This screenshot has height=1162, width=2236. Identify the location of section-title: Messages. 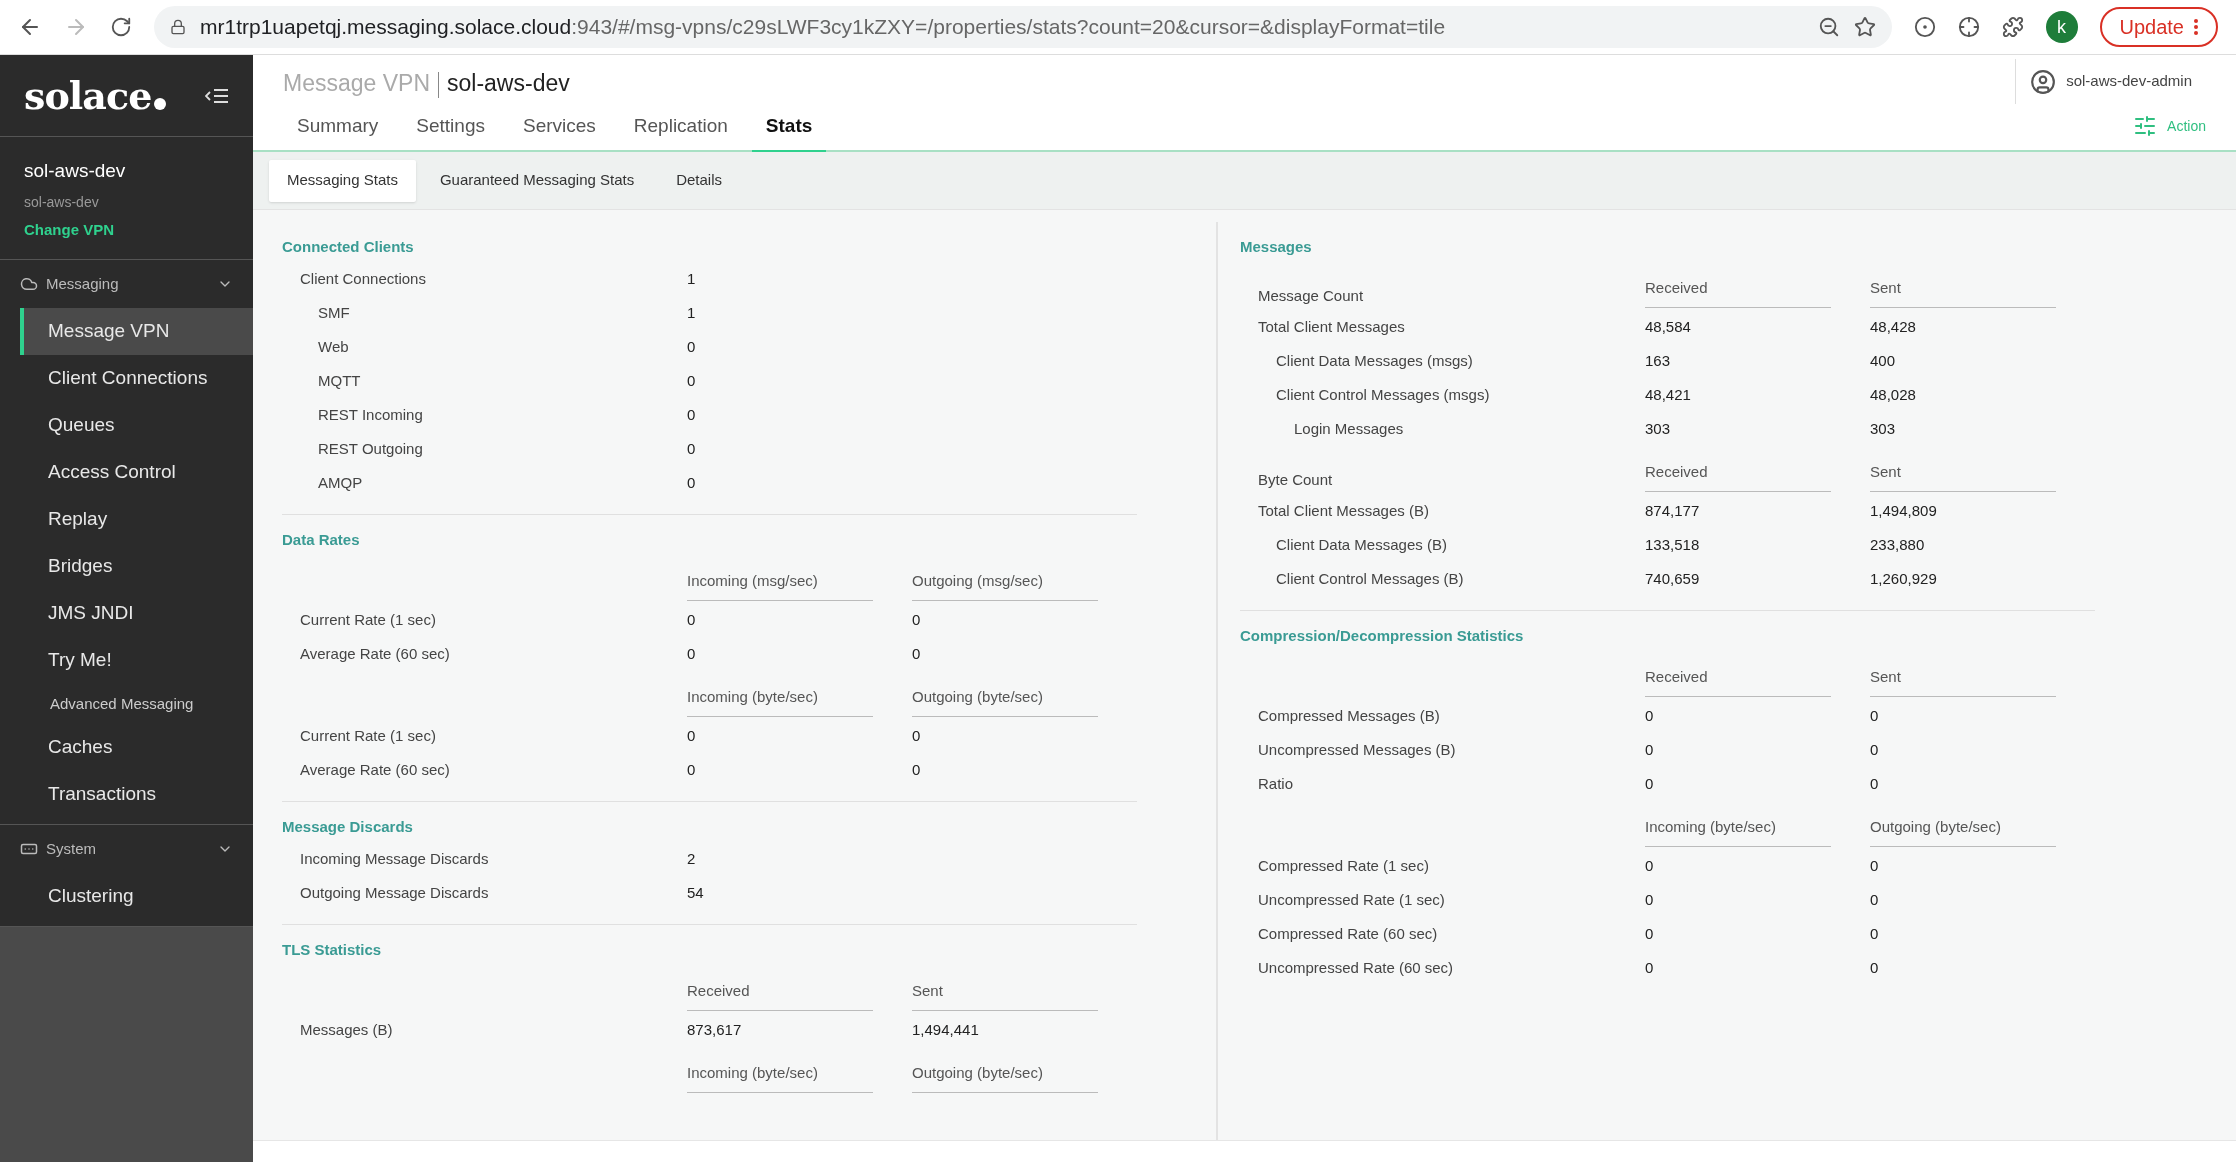
(1276, 246).